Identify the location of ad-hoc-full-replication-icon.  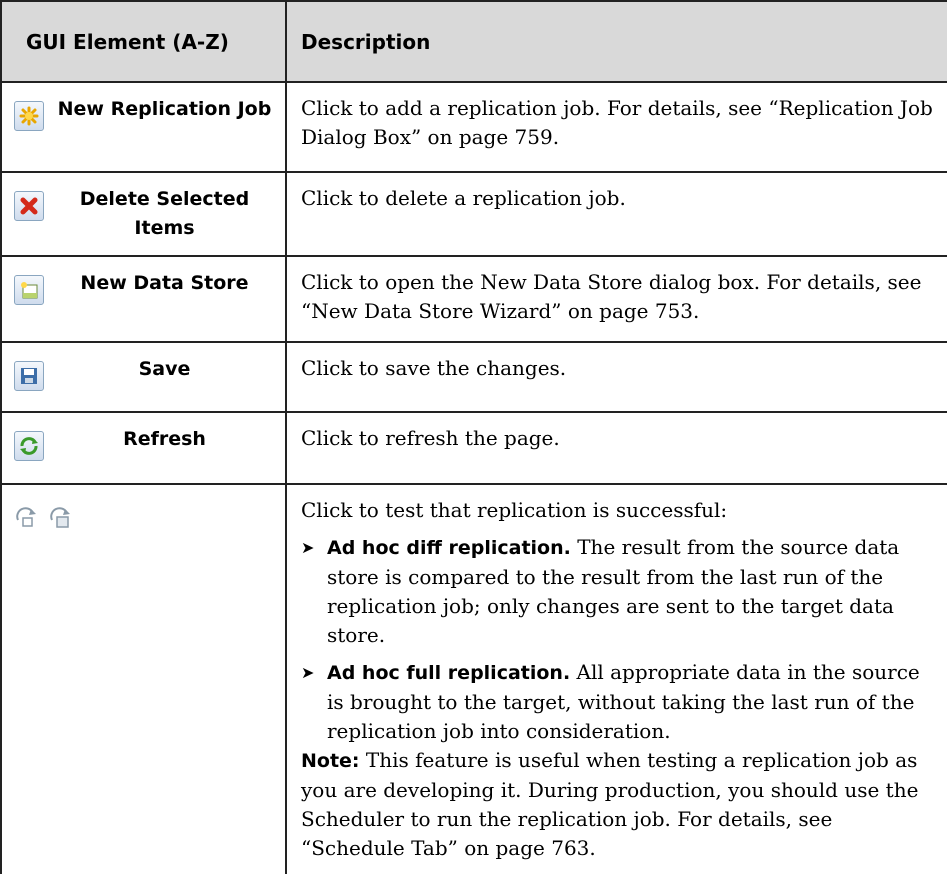
(61, 520).